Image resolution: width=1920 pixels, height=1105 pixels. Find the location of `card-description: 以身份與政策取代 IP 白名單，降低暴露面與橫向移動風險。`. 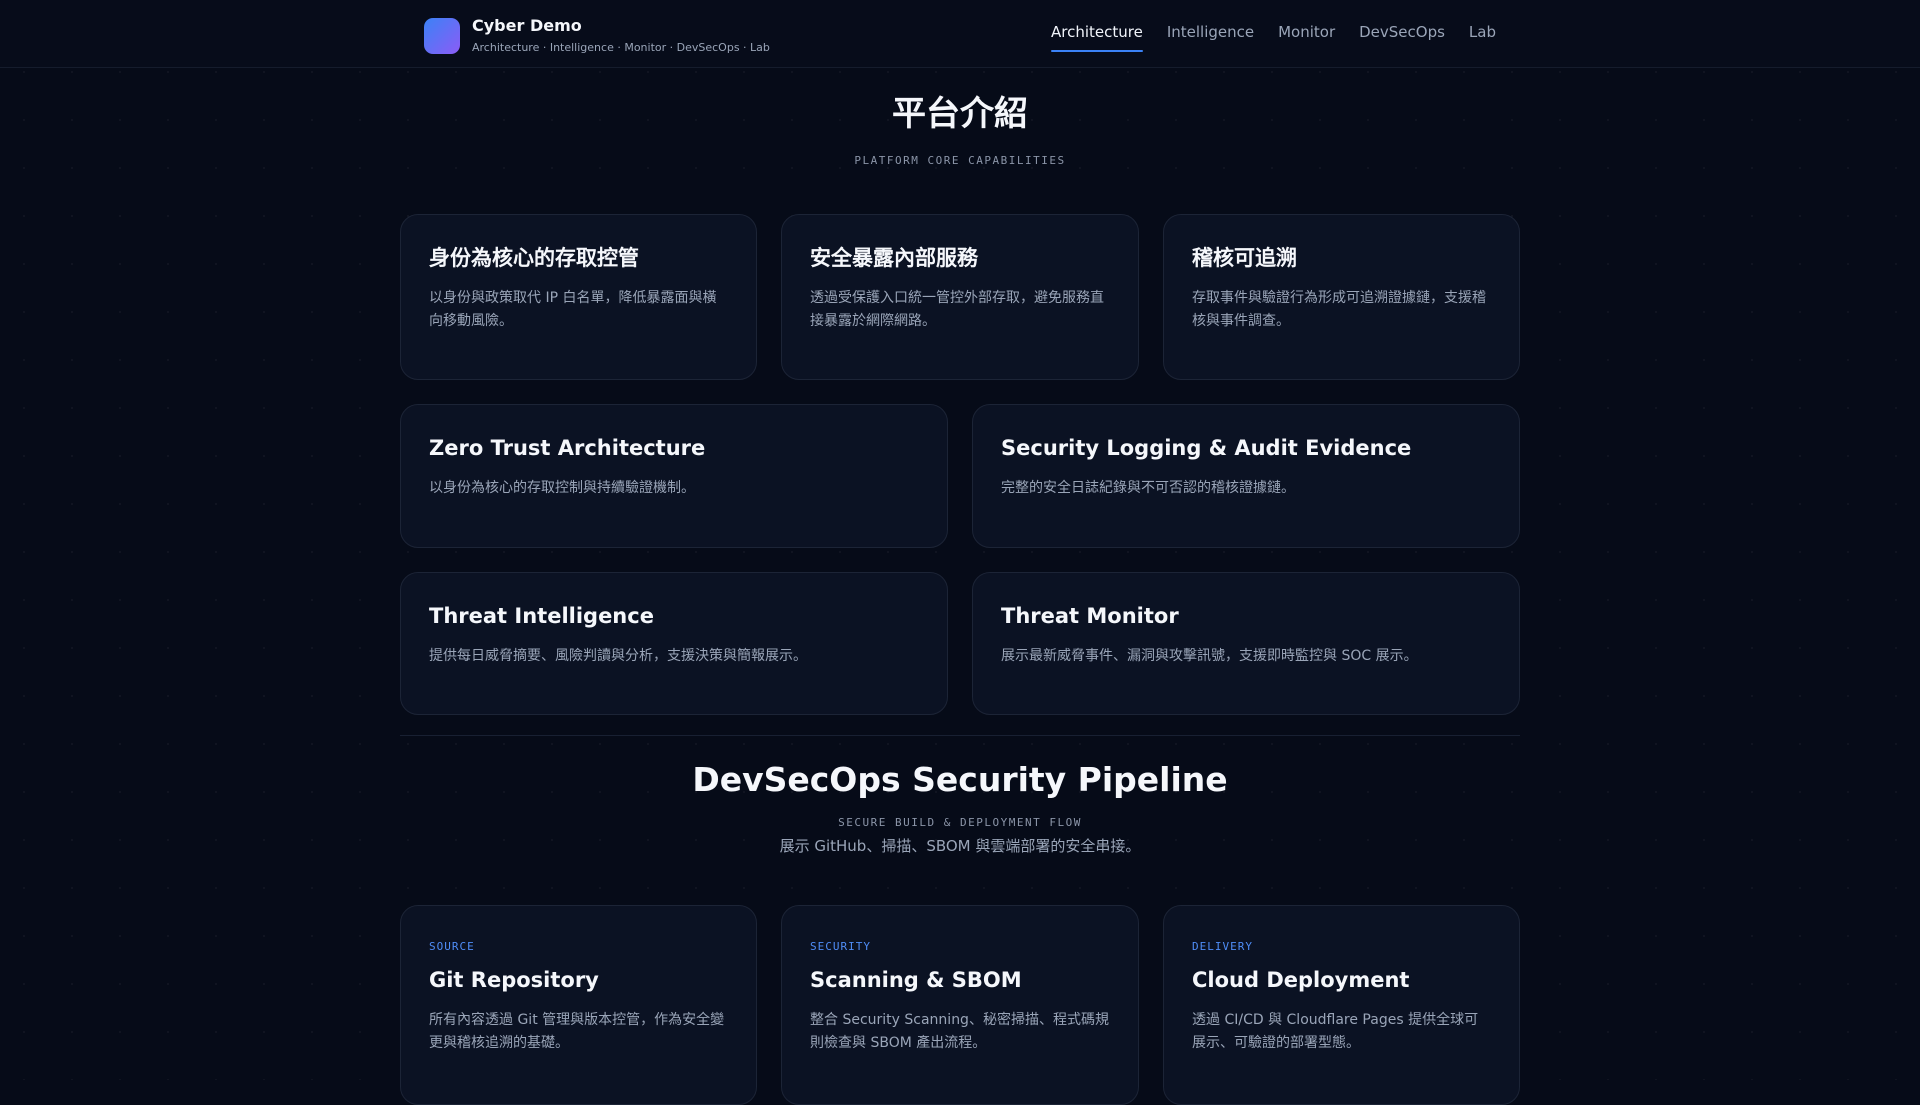

card-description: 以身份與政策取代 IP 白名單，降低暴露面與橫向移動風險。 is located at coordinates (573, 309).